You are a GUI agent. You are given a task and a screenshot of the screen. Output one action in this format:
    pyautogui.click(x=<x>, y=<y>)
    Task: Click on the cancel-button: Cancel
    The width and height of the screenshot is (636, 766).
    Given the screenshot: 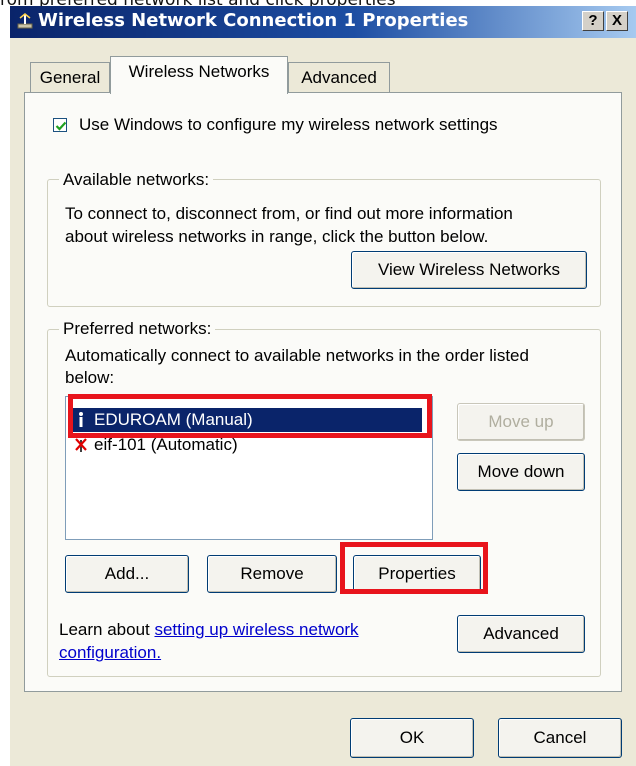 What is the action you would take?
    pyautogui.click(x=560, y=738)
    